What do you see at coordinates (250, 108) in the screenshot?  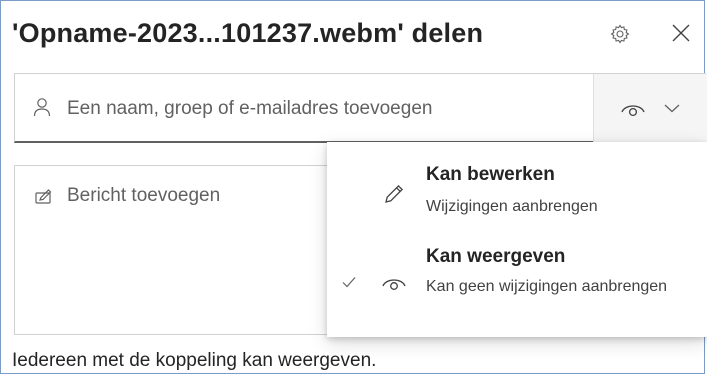 I see `recipient-placeholder: Een naam, groep of e-mailadres toevoegen` at bounding box center [250, 108].